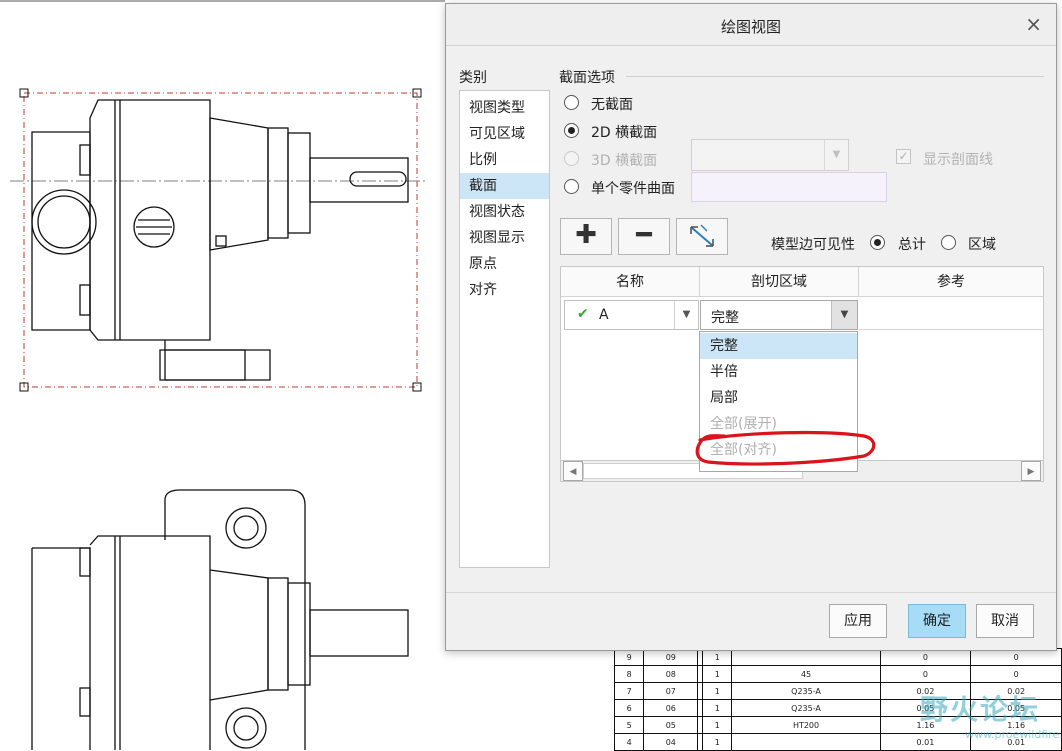 Image resolution: width=1062 pixels, height=751 pixels. Describe the element at coordinates (982, 245) in the screenshot. I see `edge-area-label: 区域` at that location.